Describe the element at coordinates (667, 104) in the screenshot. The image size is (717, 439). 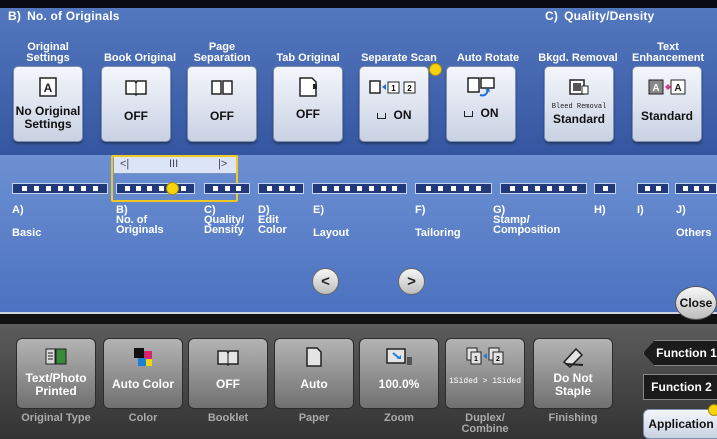
I see `text-enhancement-button: AA Standard` at that location.